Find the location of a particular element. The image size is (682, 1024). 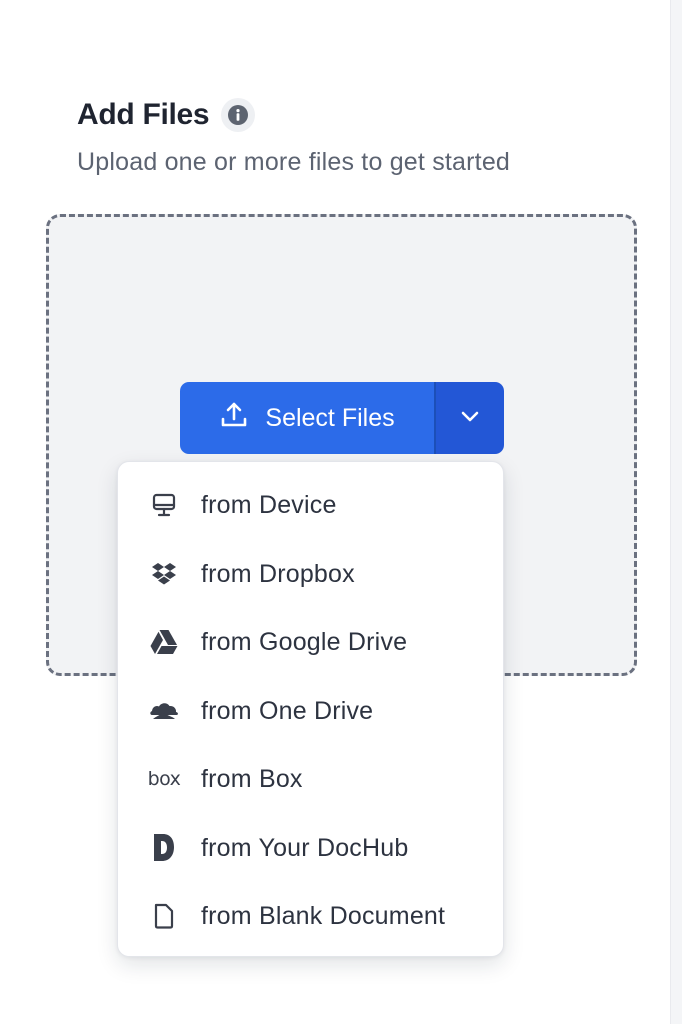

select-files-split-button: Select Files is located at coordinates (342, 418).